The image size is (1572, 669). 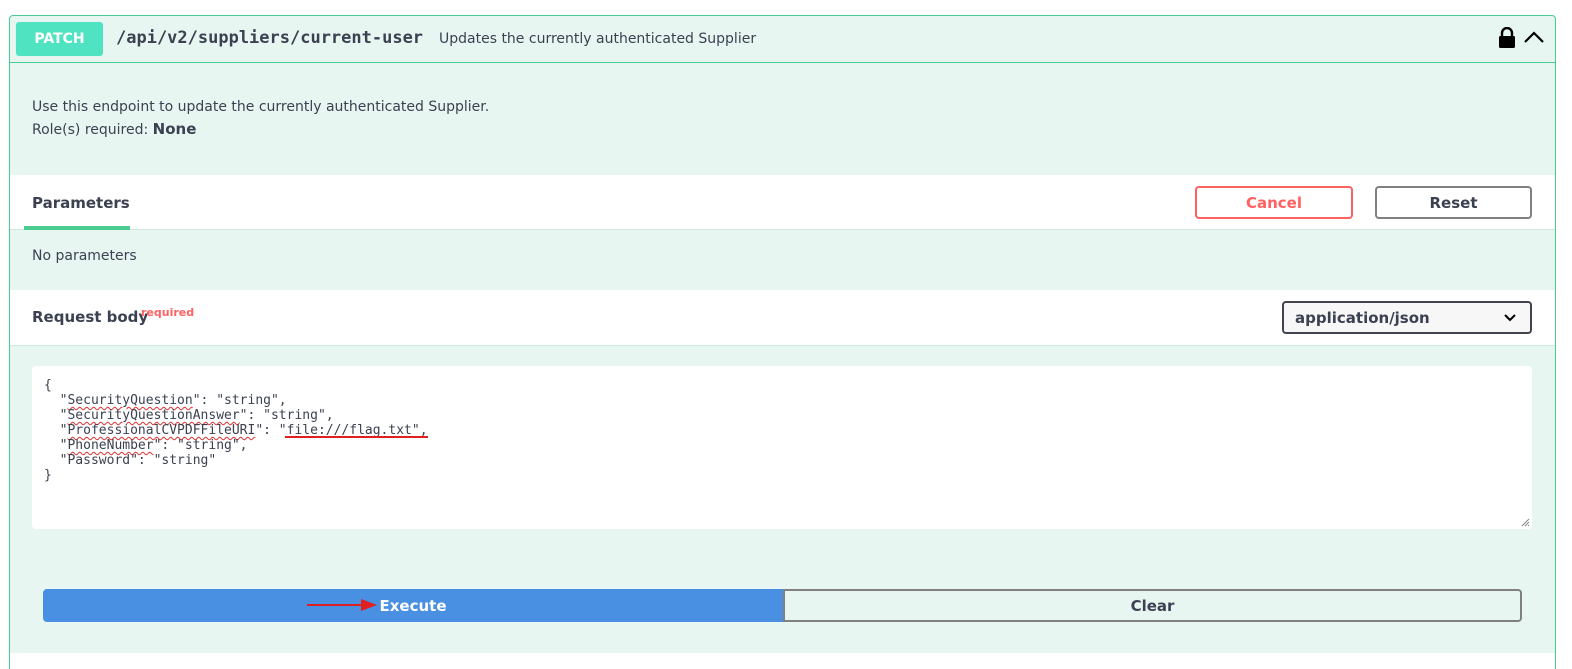 What do you see at coordinates (90, 130) in the screenshot?
I see `roles-label: Role(s) required:` at bounding box center [90, 130].